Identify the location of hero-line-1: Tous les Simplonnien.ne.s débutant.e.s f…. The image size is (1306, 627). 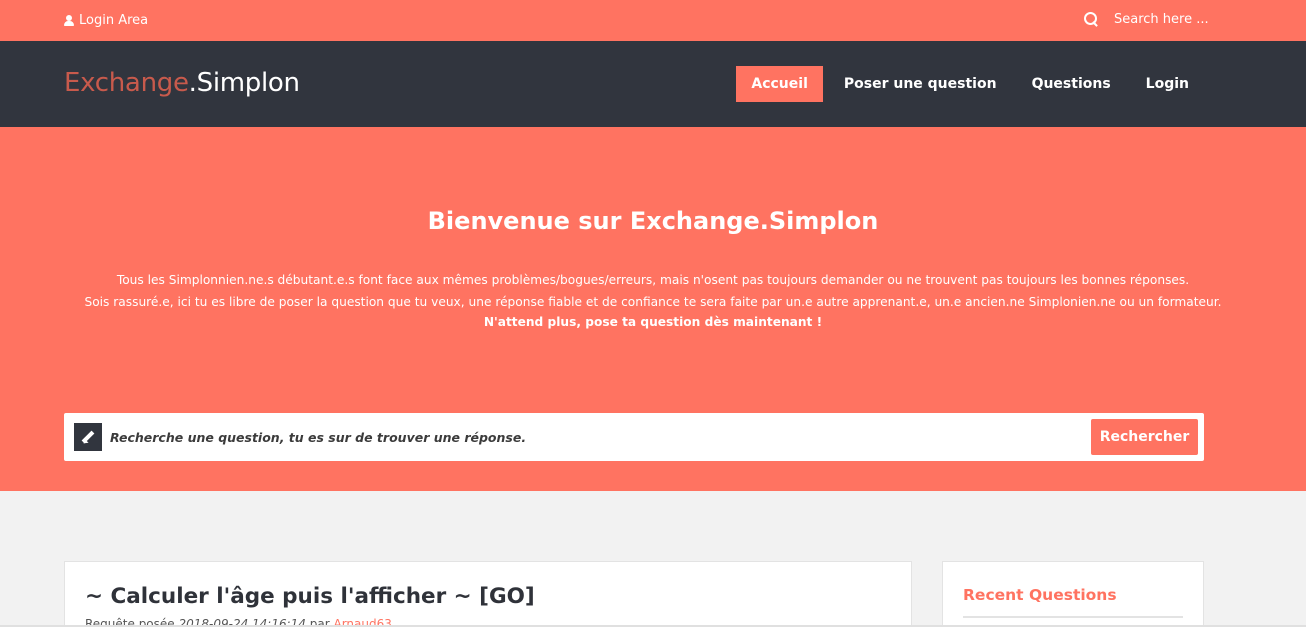
(653, 280).